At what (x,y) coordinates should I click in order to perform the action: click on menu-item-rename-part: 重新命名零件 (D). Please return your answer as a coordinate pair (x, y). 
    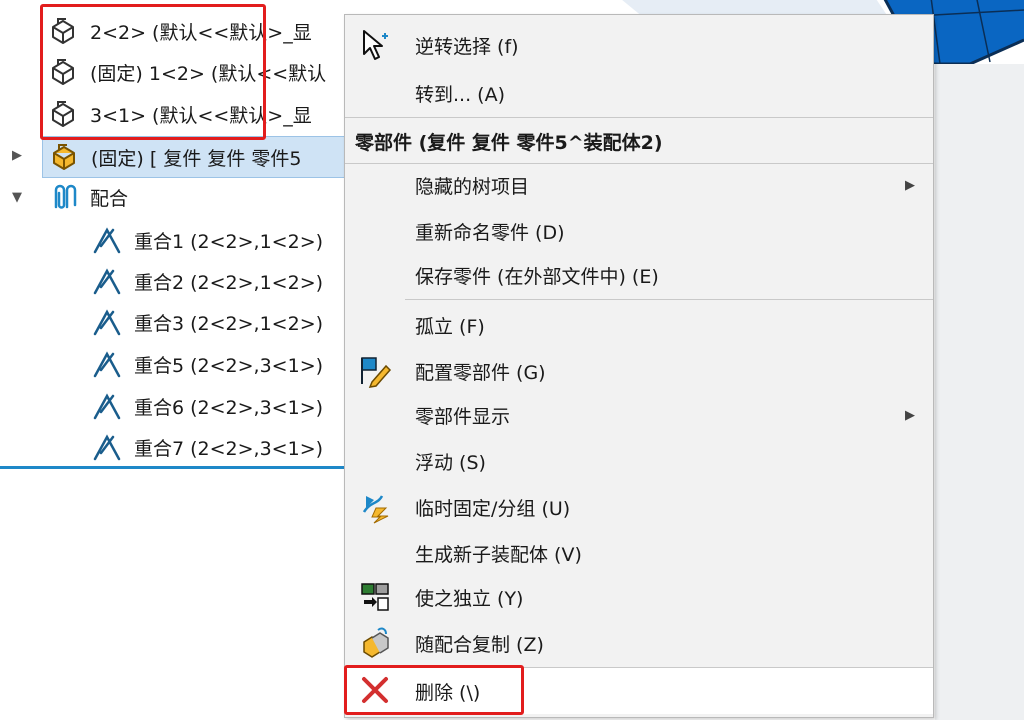
    Looking at the image, I should click on (639, 231).